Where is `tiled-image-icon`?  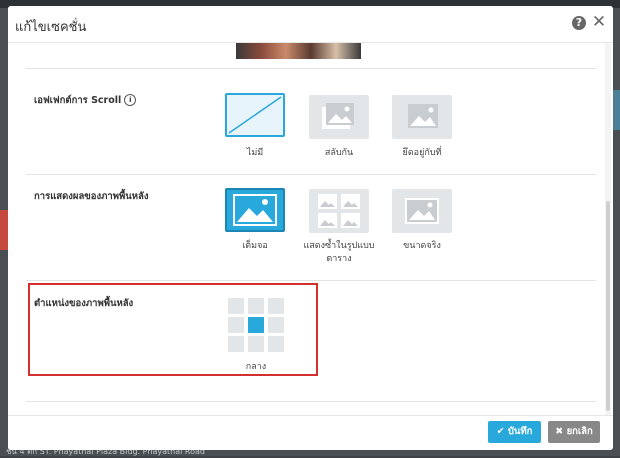
tiled-image-icon is located at coordinates (339, 211).